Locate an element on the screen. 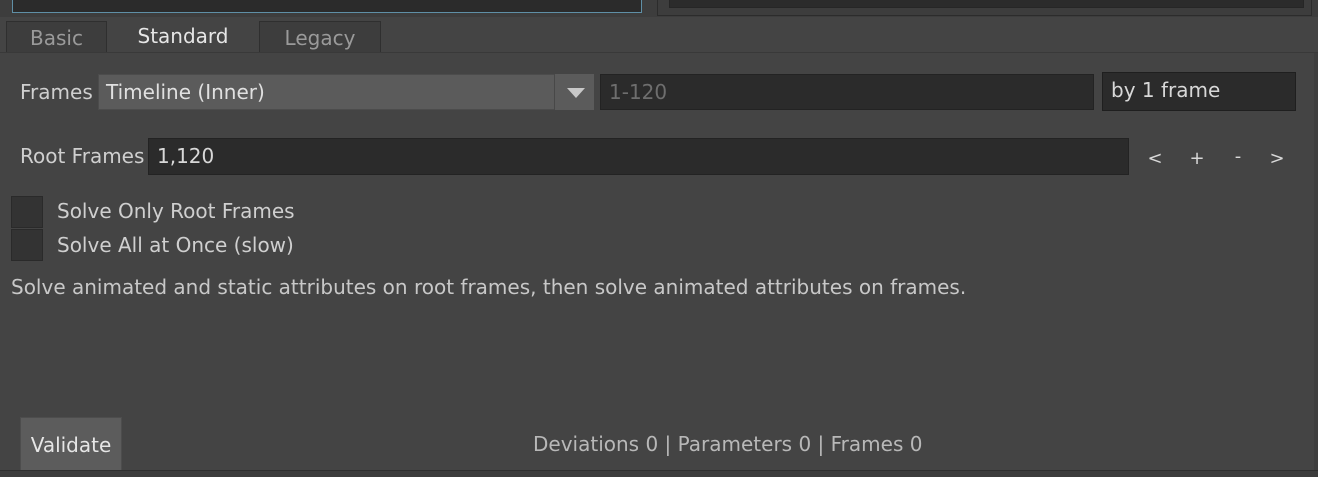  frames-mode-dropdown-button is located at coordinates (574, 92).